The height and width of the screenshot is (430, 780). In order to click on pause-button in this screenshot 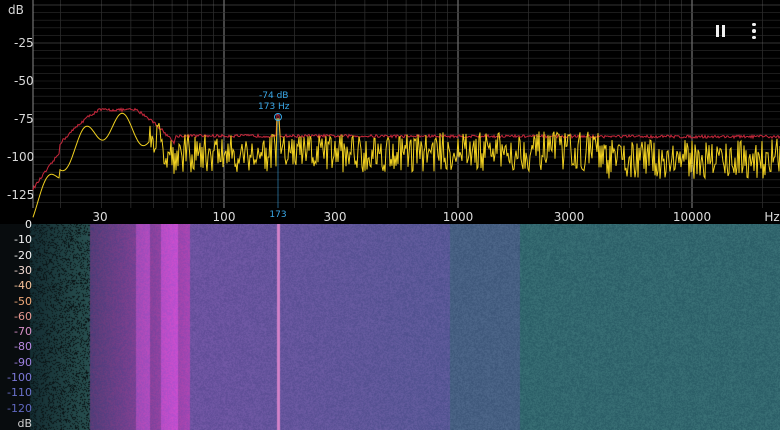, I will do `click(720, 31)`.